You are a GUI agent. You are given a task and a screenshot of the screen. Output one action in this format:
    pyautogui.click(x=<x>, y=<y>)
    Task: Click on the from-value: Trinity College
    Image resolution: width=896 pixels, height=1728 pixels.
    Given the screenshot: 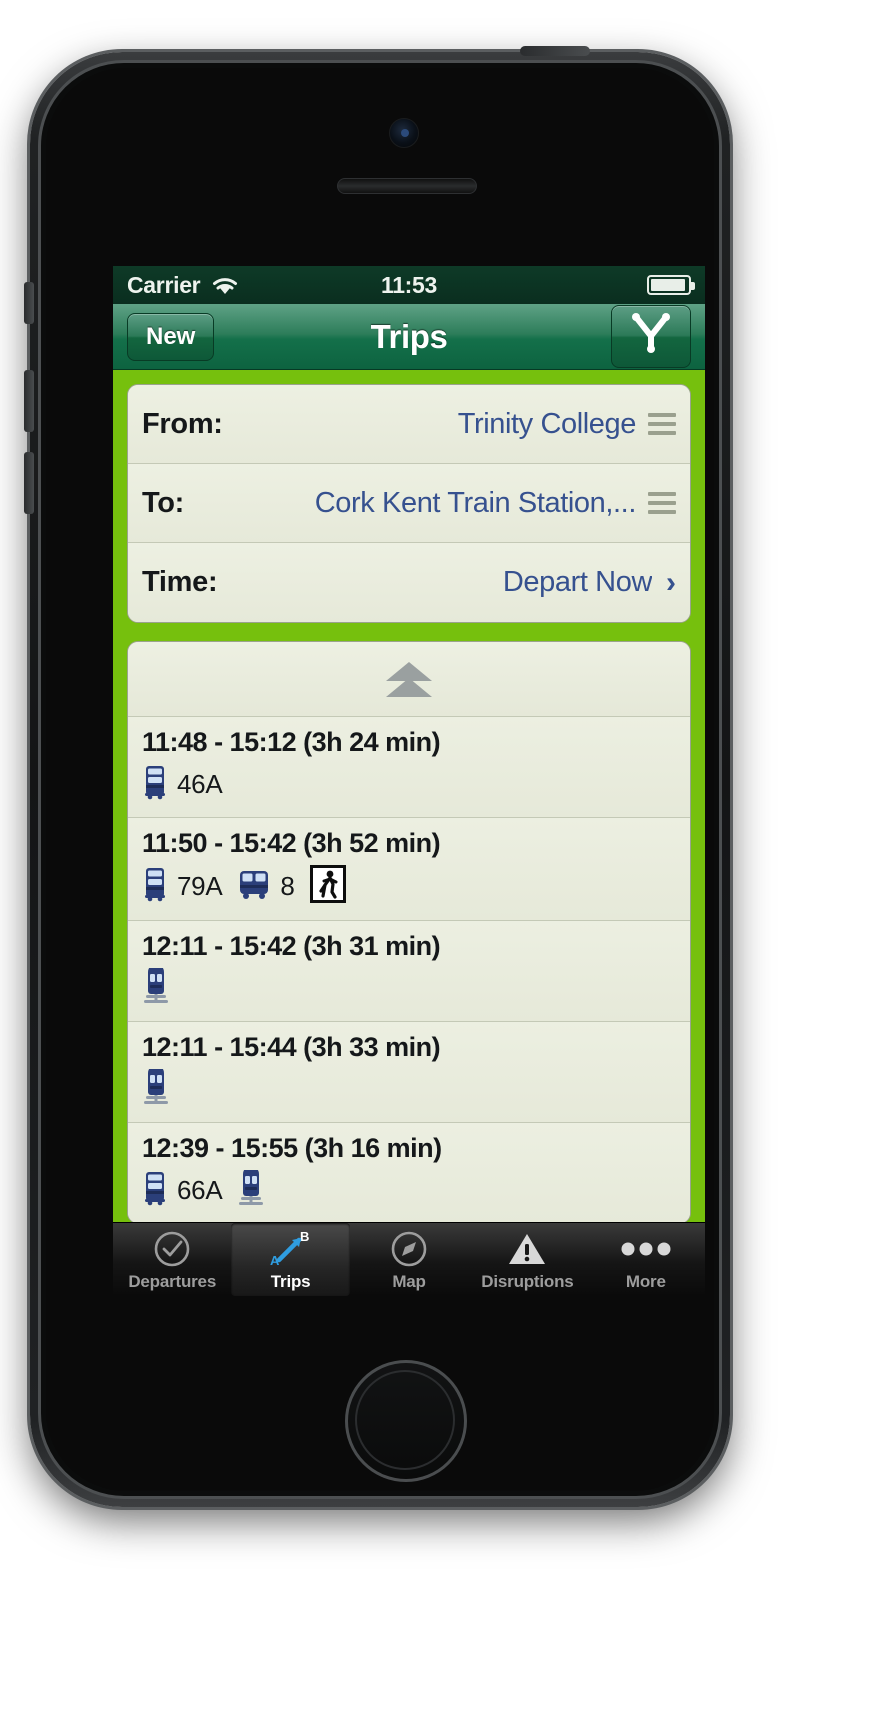 What is the action you would take?
    pyautogui.click(x=542, y=424)
    